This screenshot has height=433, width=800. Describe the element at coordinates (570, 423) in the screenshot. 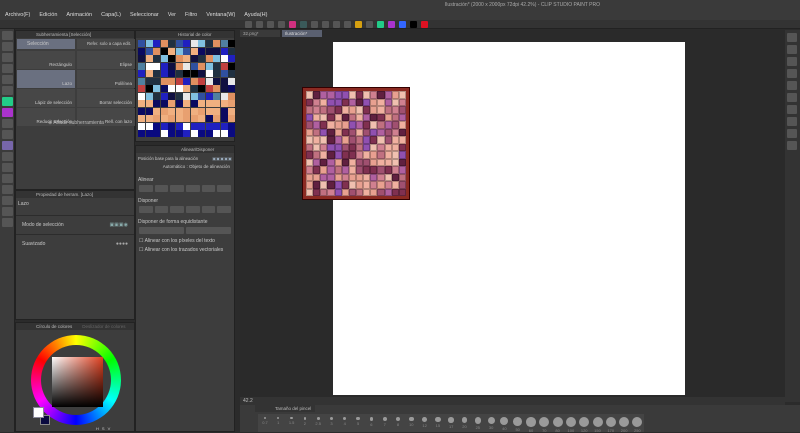

I see `brush-size-preset: 100` at that location.